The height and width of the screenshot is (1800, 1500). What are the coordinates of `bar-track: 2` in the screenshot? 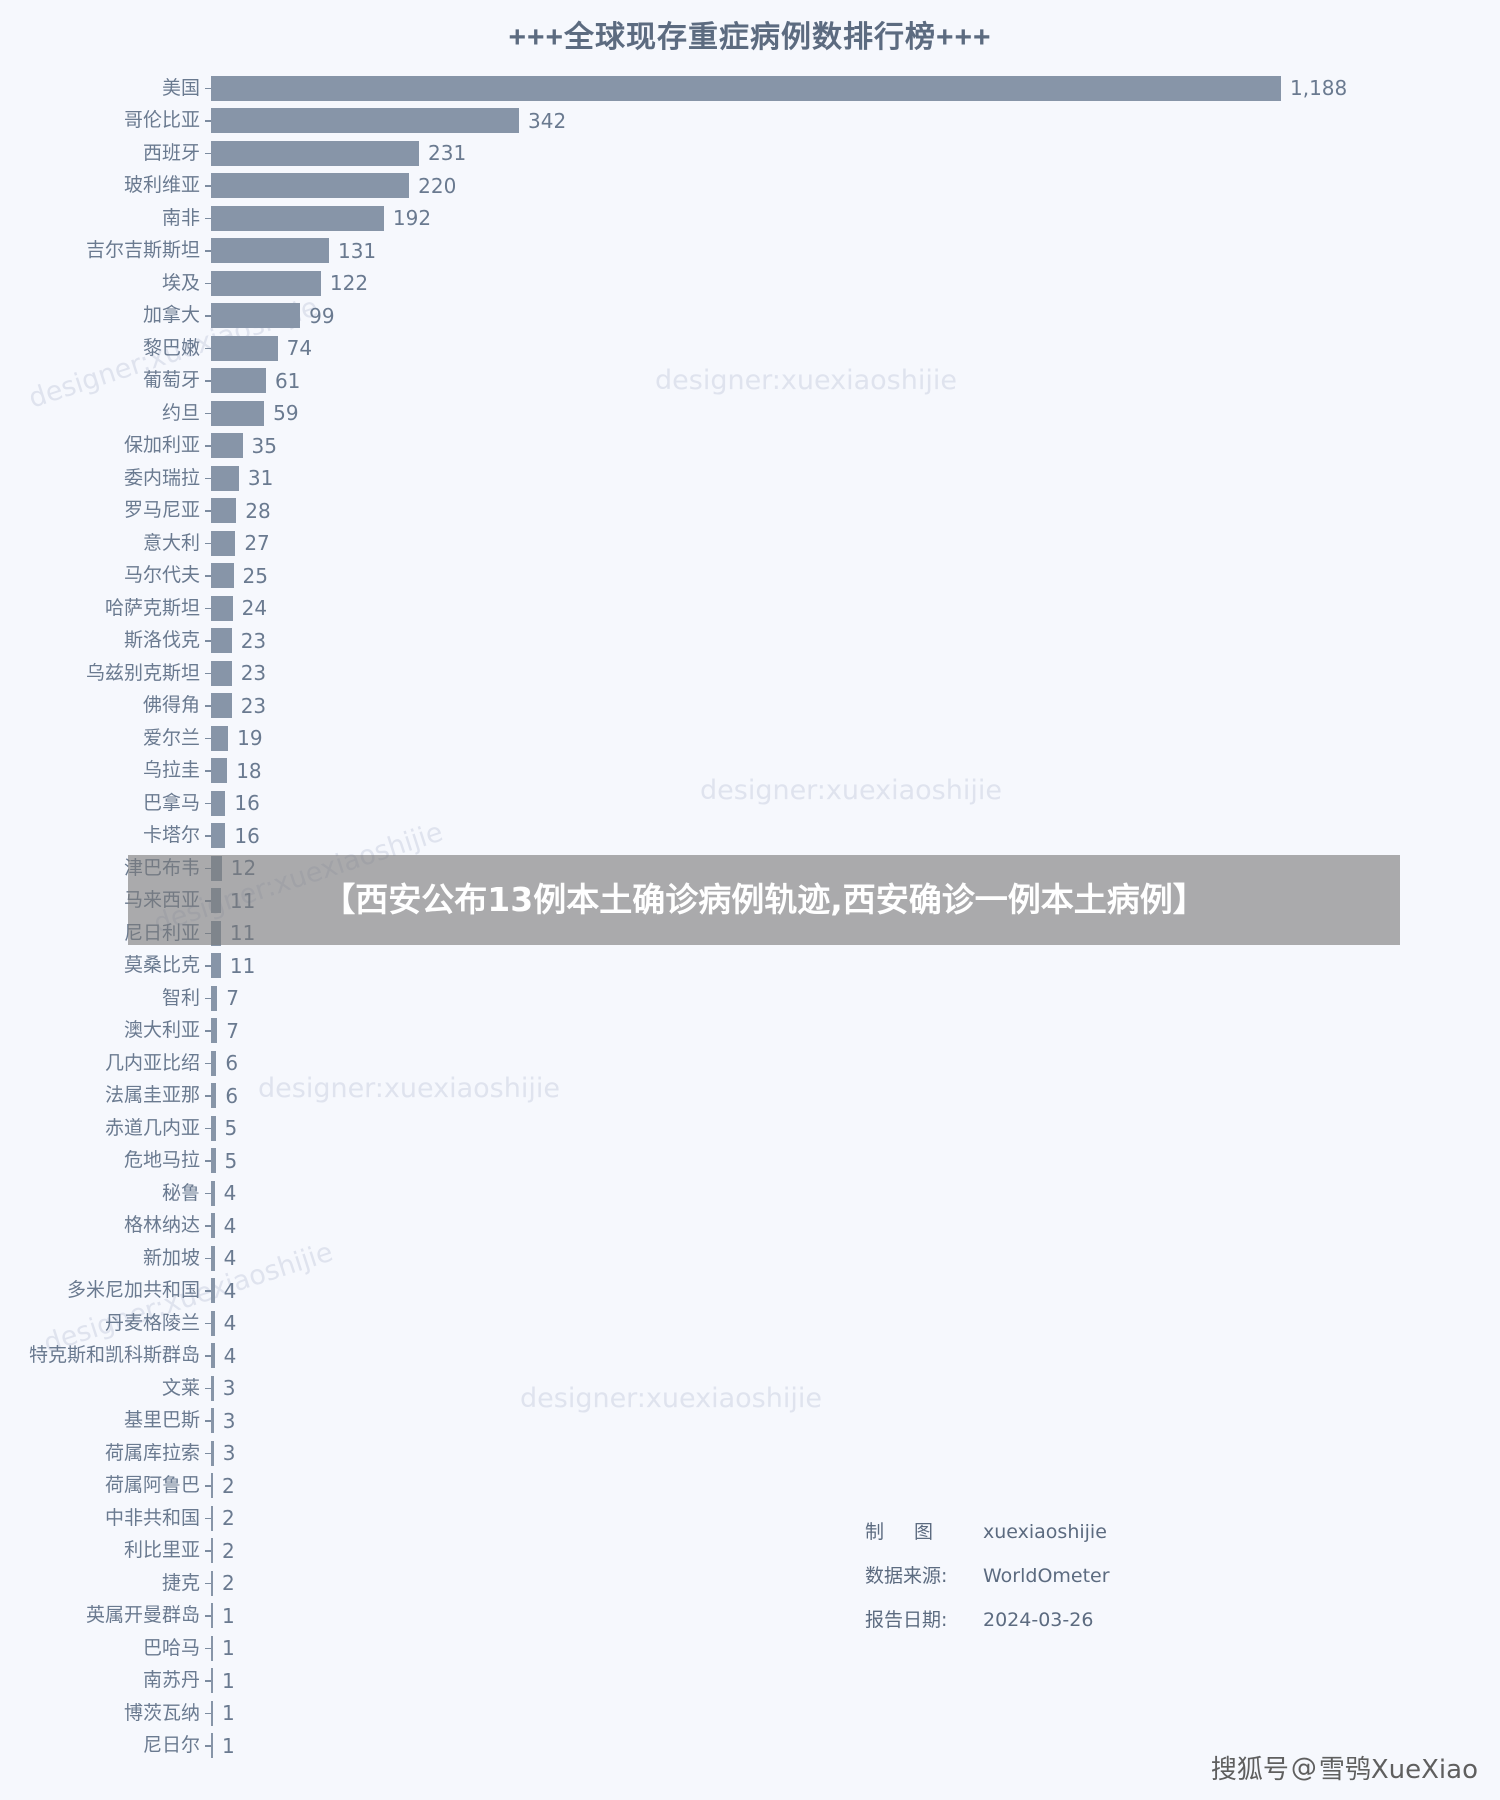 It's located at (855, 1583).